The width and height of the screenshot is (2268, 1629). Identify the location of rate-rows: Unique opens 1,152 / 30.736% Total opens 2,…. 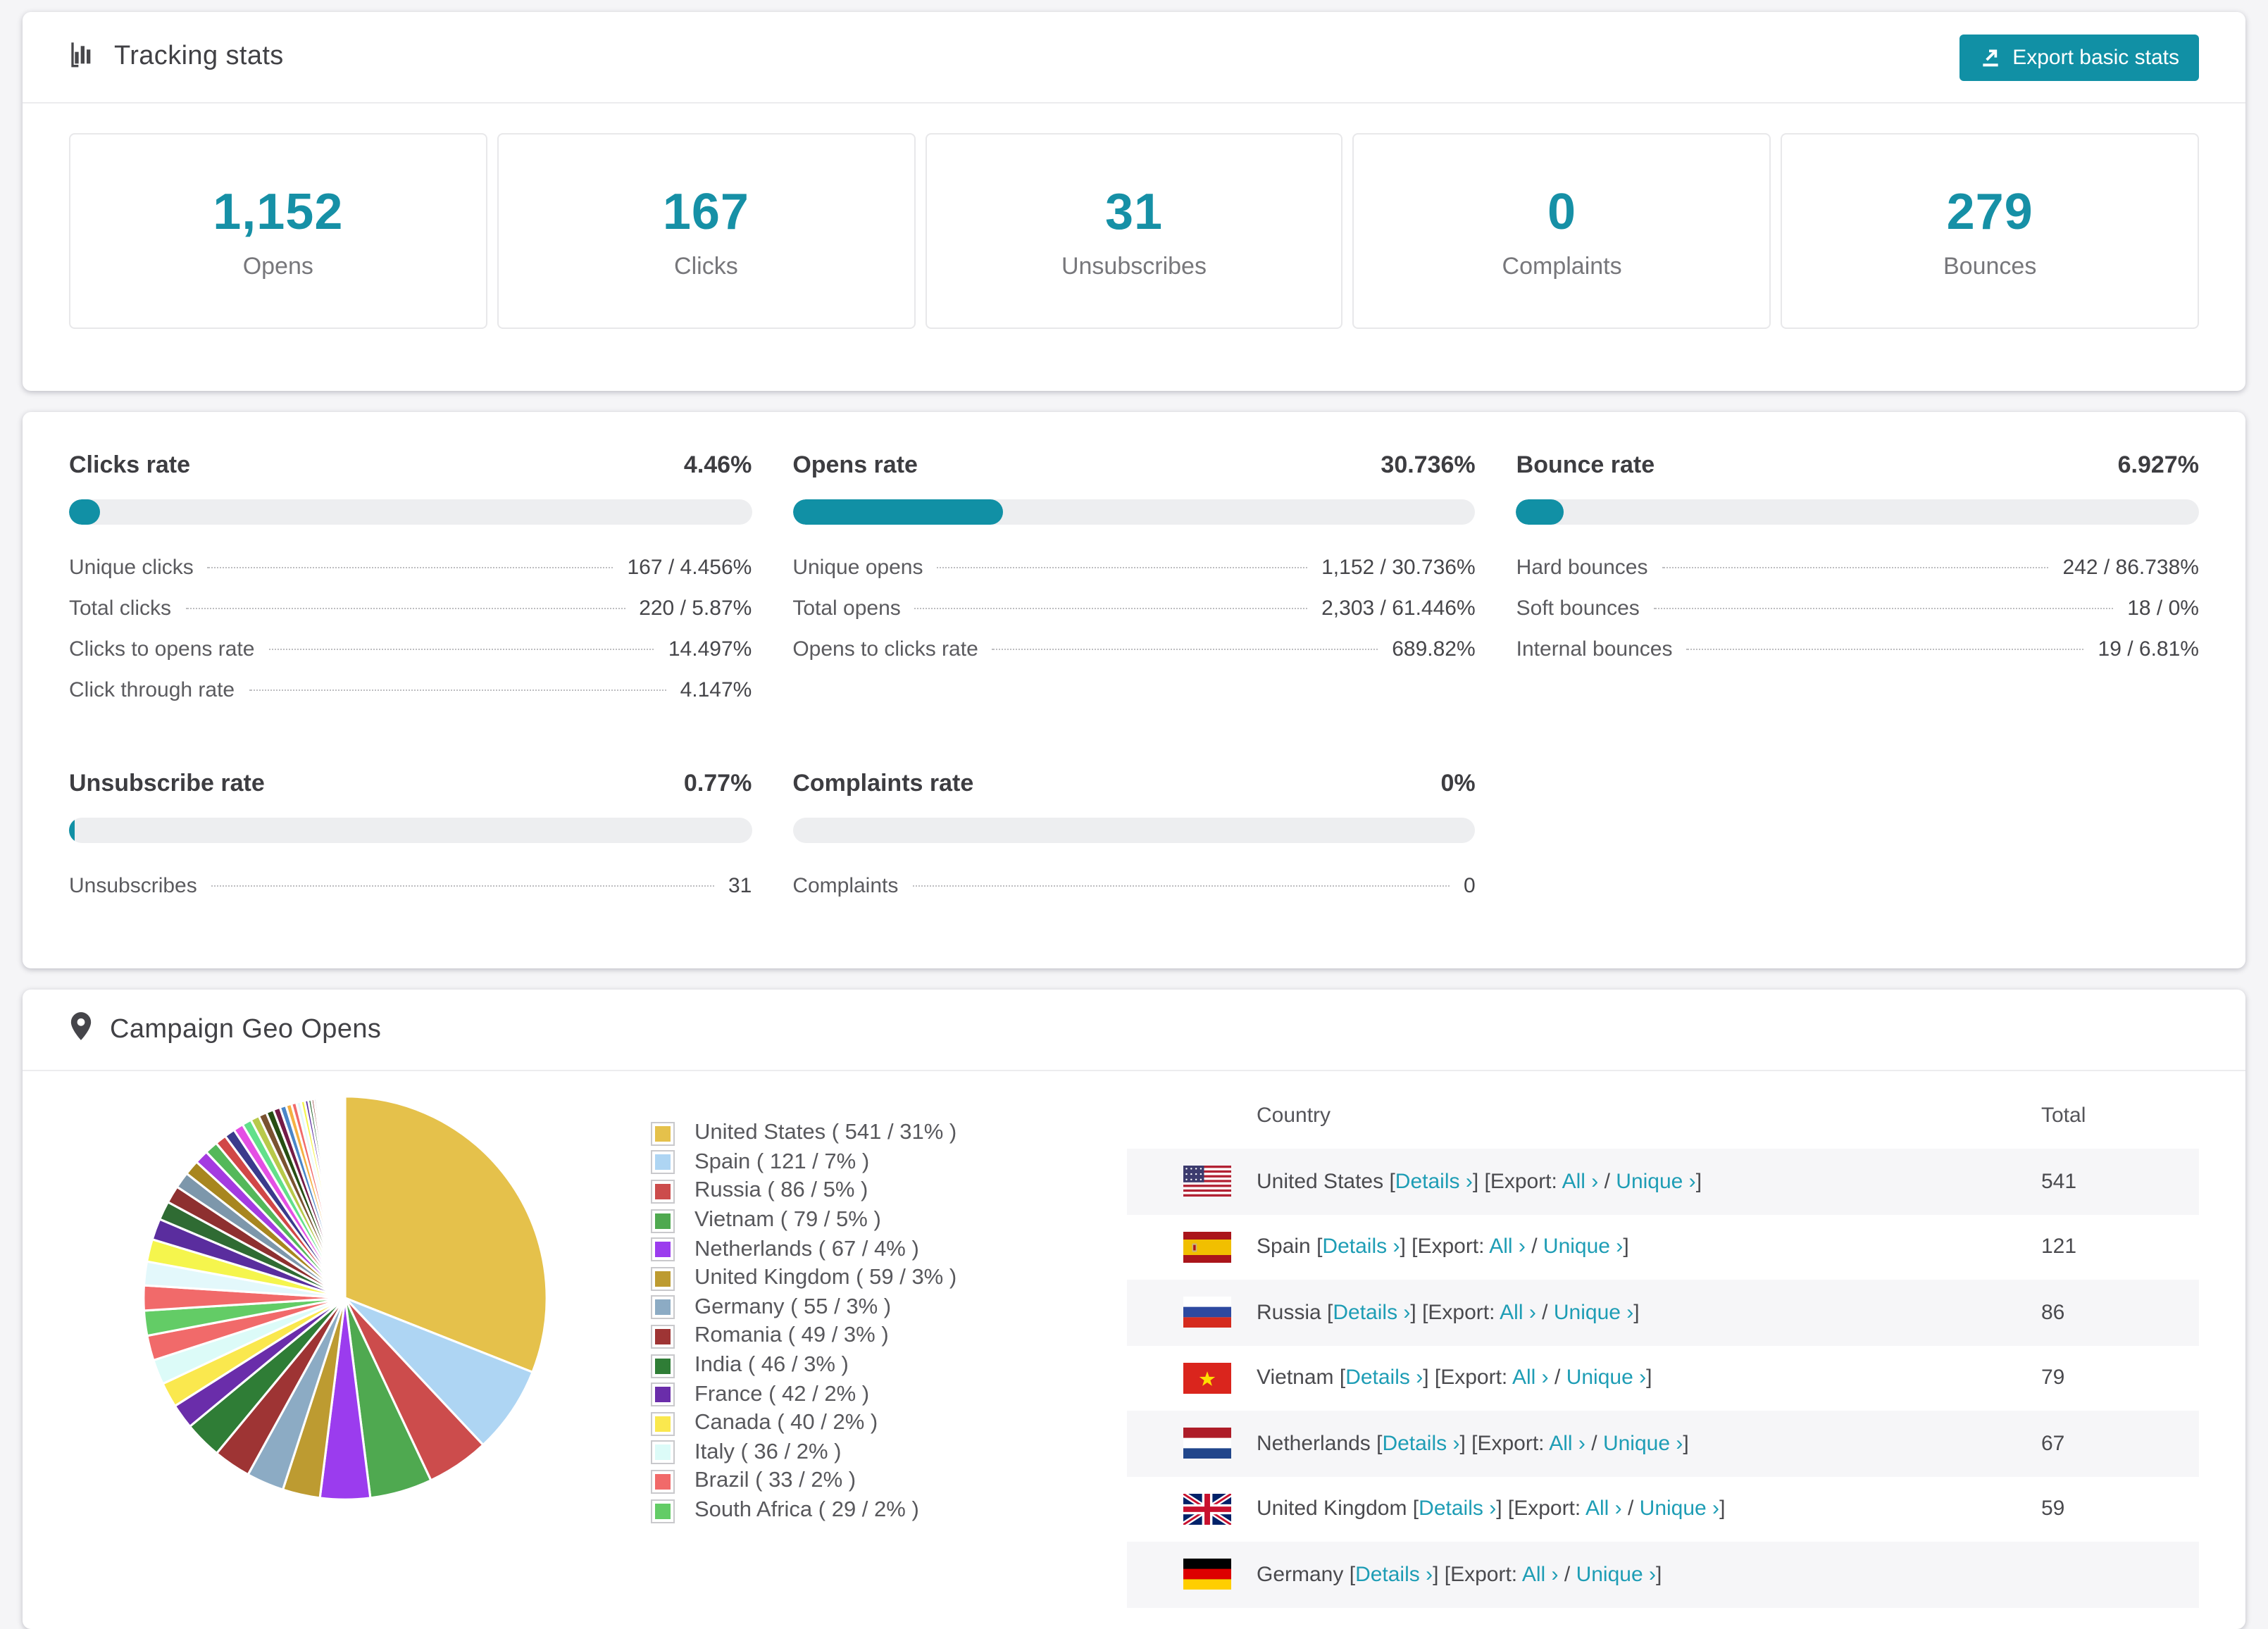
(1134, 617).